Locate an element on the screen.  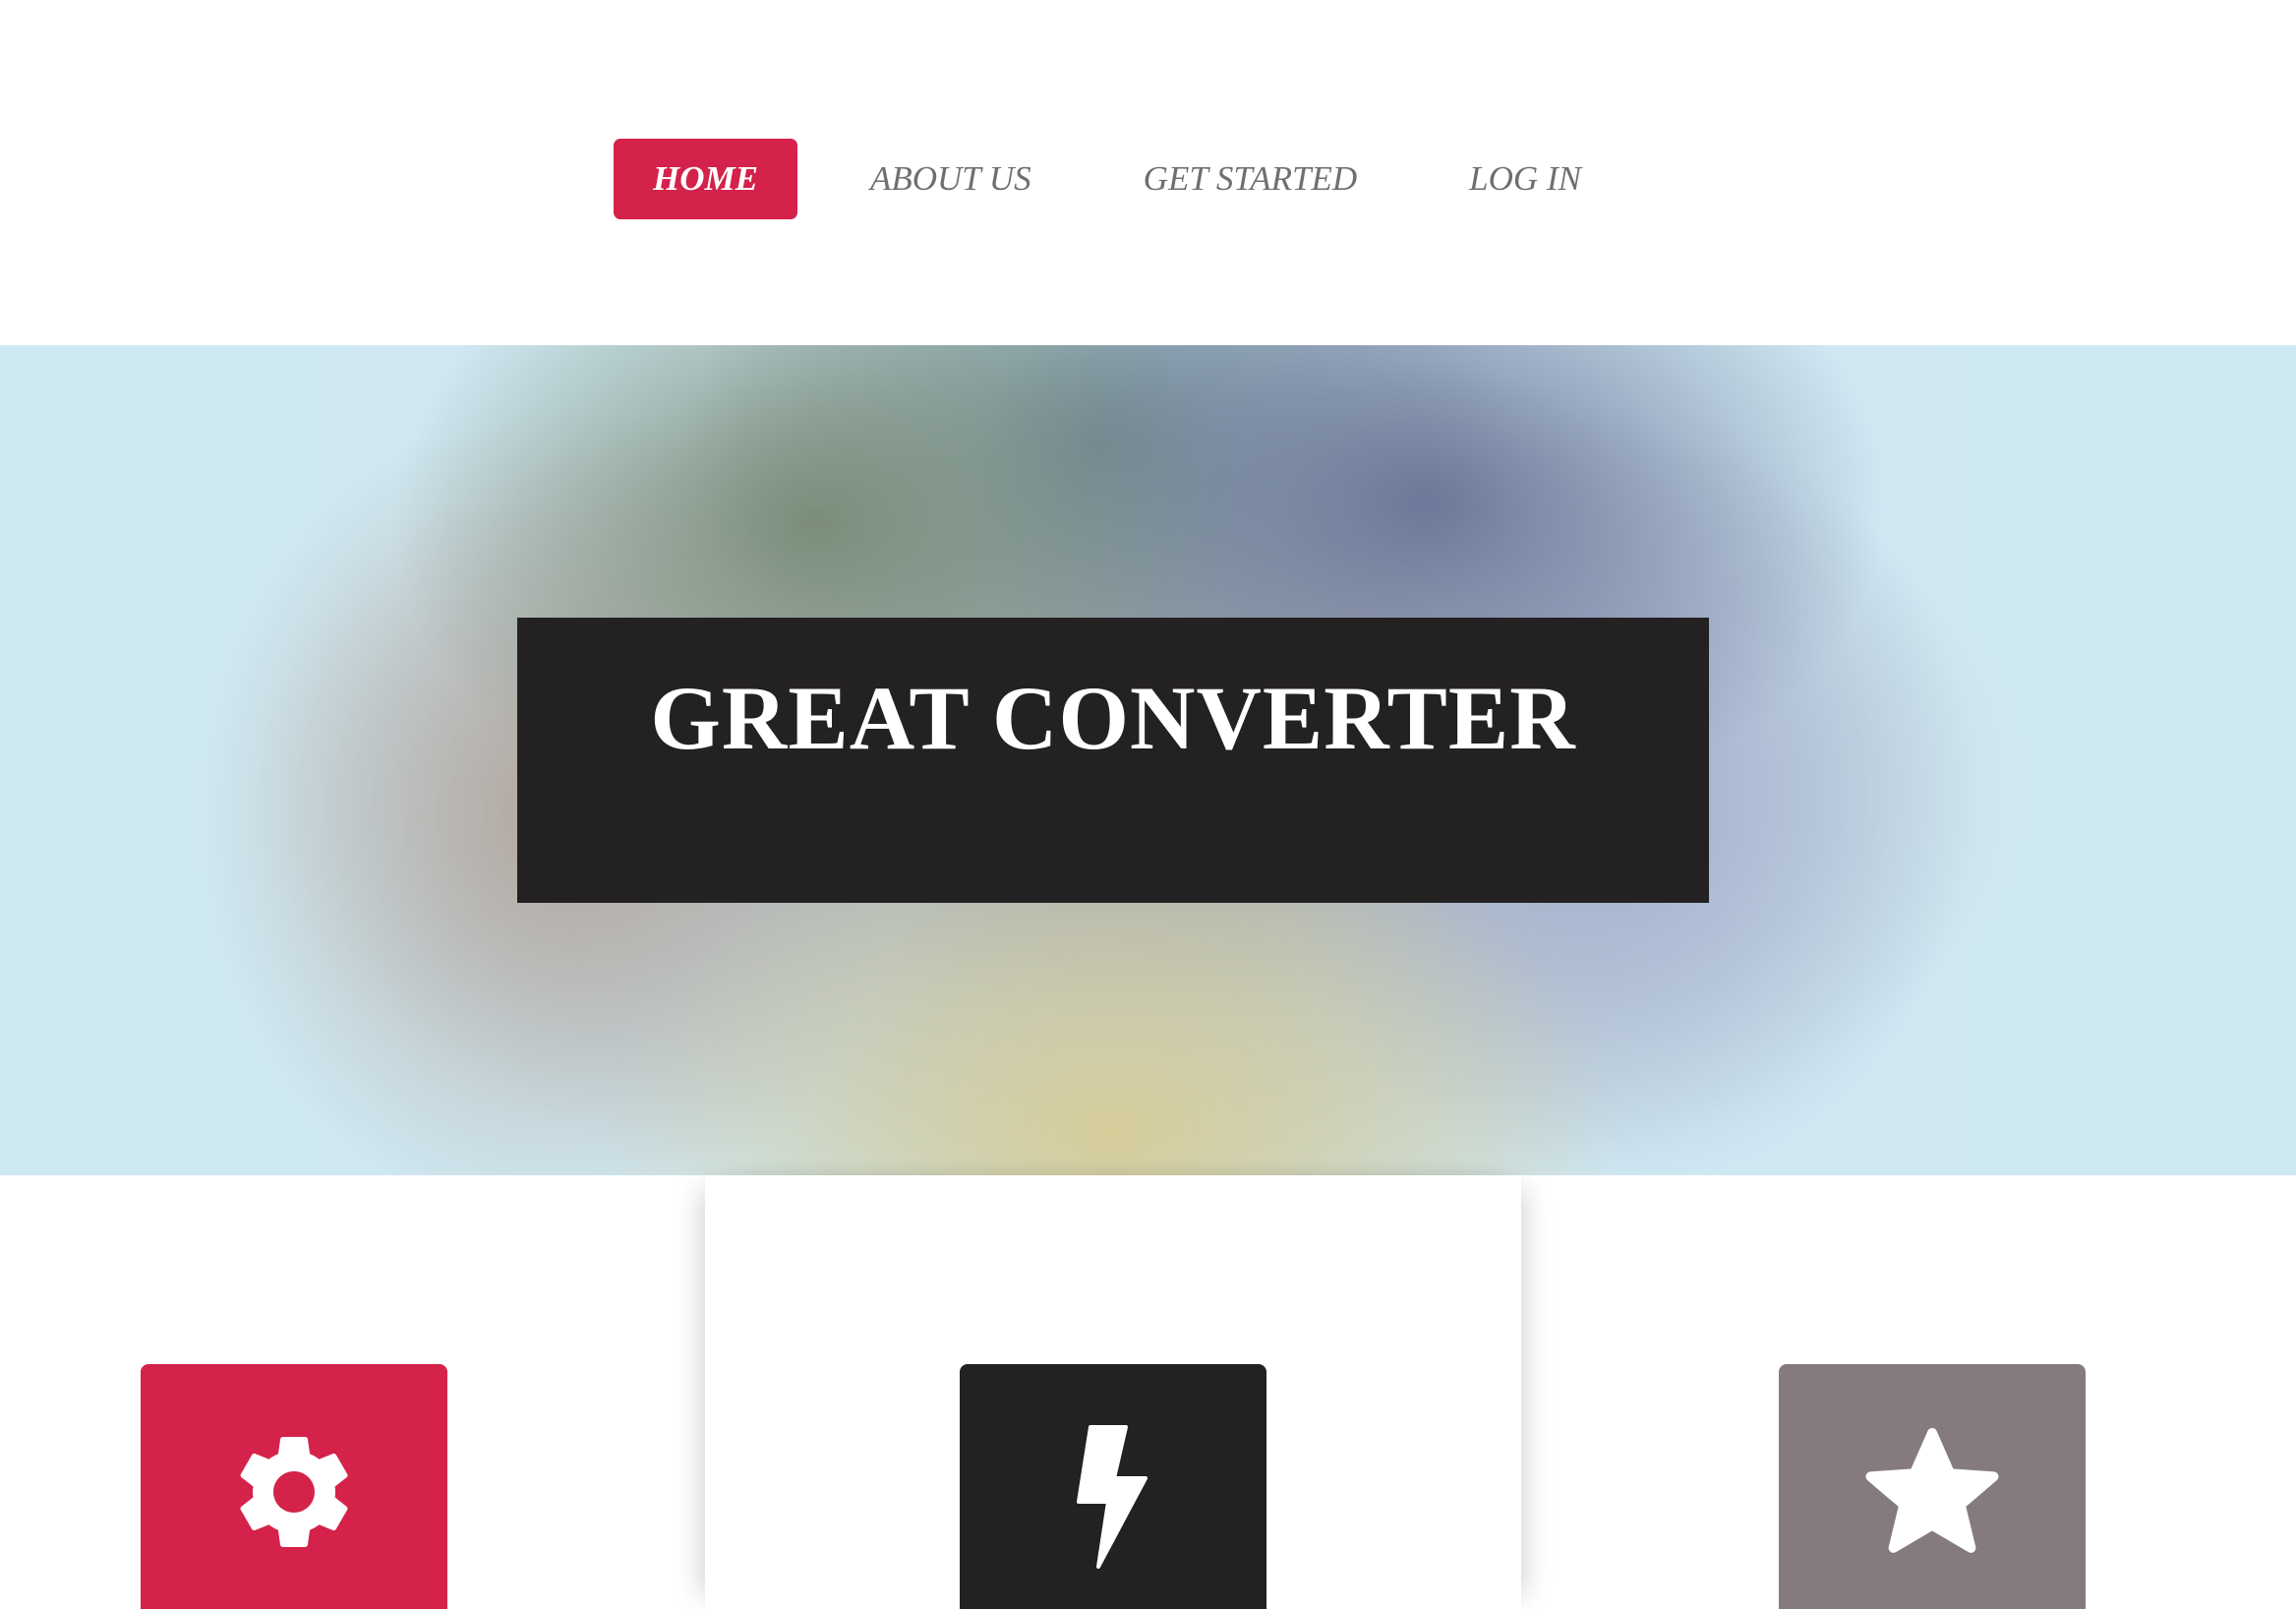
nav-item-home: HOME is located at coordinates (705, 179).